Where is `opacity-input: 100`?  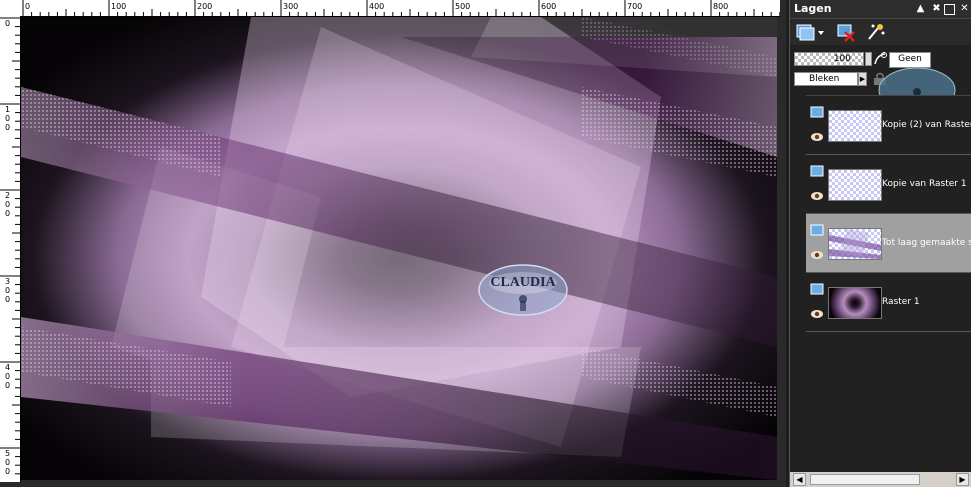 opacity-input: 100 is located at coordinates (829, 59).